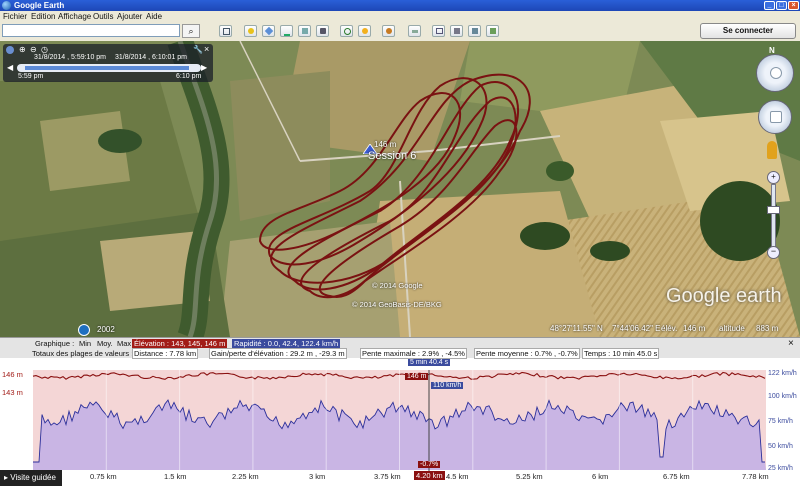 This screenshot has width=800, height=486. Describe the element at coordinates (103, 476) in the screenshot. I see `x-tick: 0.75 km` at that location.